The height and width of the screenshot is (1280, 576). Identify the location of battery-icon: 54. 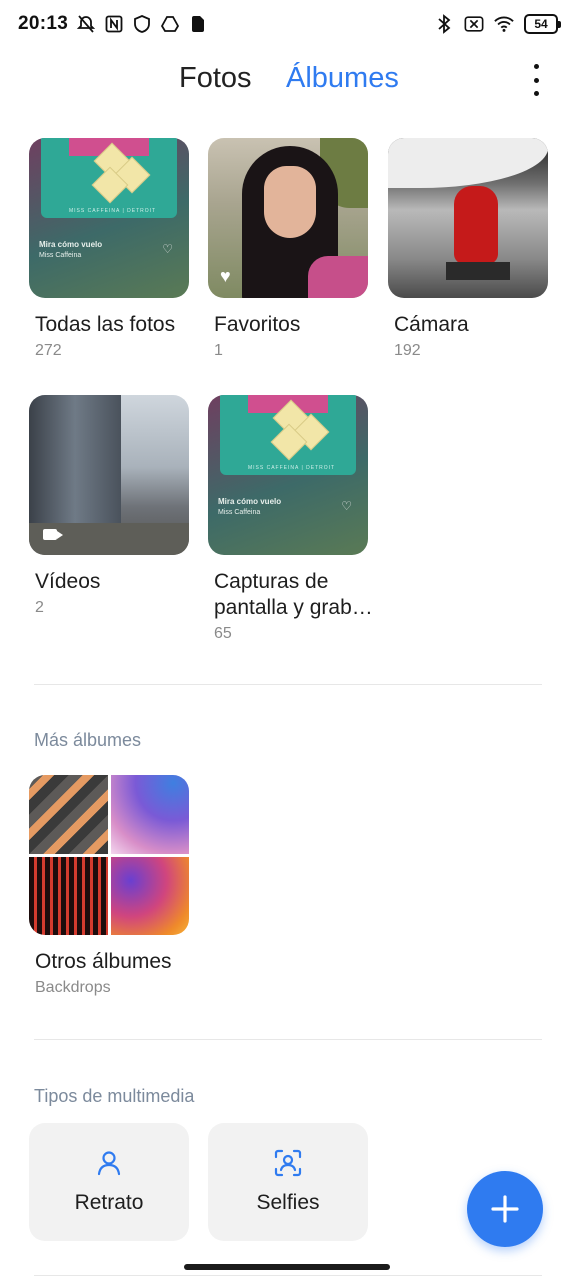
(542, 24).